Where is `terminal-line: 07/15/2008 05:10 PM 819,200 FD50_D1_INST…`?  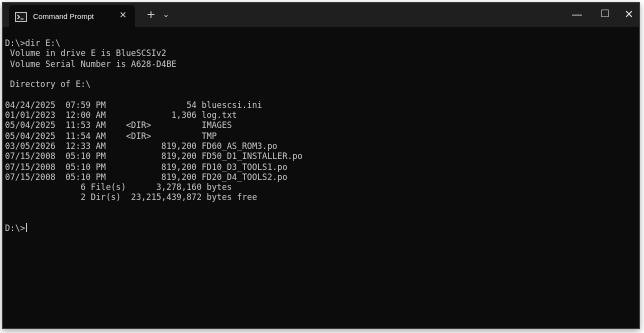 terminal-line: 07/15/2008 05:10 PM 819,200 FD50_D1_INST… is located at coordinates (154, 156).